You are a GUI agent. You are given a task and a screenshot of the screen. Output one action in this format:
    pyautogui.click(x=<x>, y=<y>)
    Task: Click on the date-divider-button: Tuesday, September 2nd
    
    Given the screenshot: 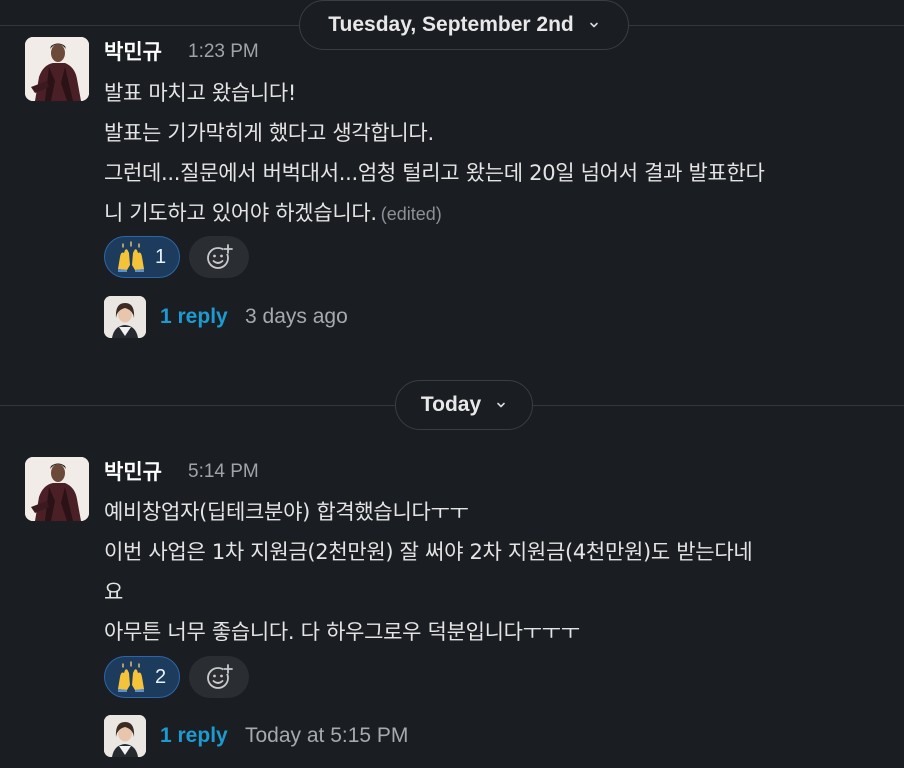 What is the action you would take?
    pyautogui.click(x=464, y=25)
    